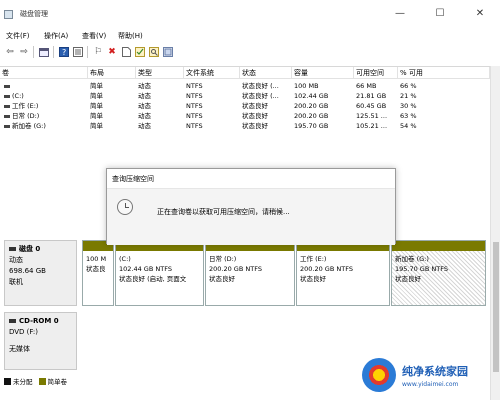 The width and height of the screenshot is (500, 401). What do you see at coordinates (16, 282) in the screenshot?
I see `disk-state: 联机` at bounding box center [16, 282].